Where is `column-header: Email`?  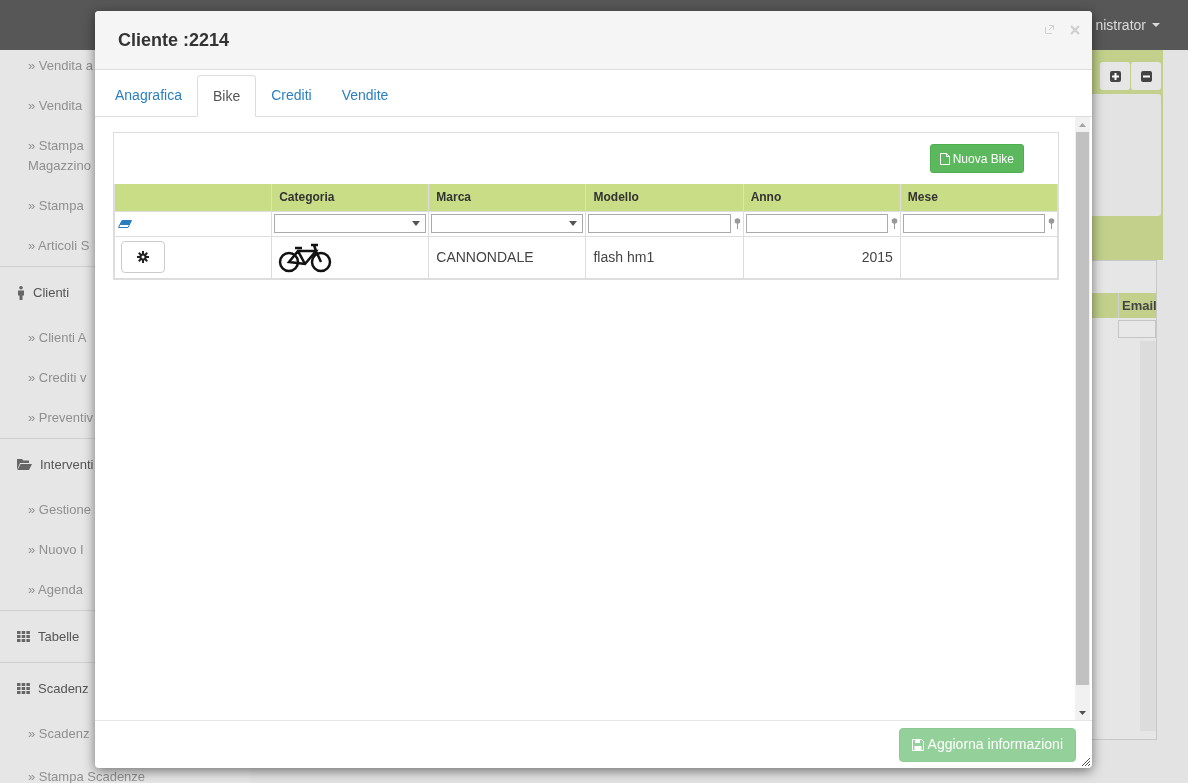 column-header: Email is located at coordinates (1137, 305).